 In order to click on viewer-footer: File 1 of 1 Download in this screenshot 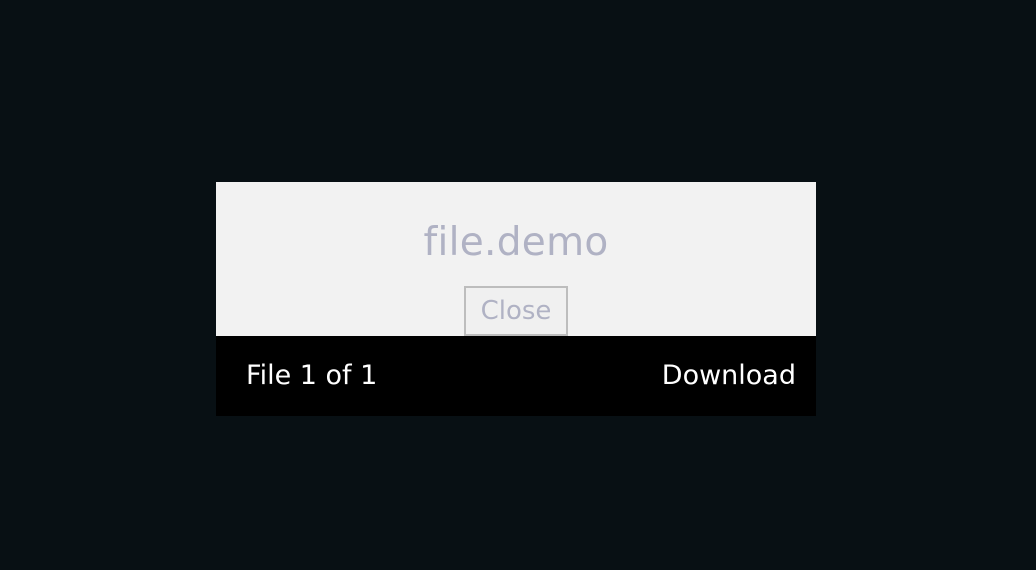, I will do `click(516, 376)`.